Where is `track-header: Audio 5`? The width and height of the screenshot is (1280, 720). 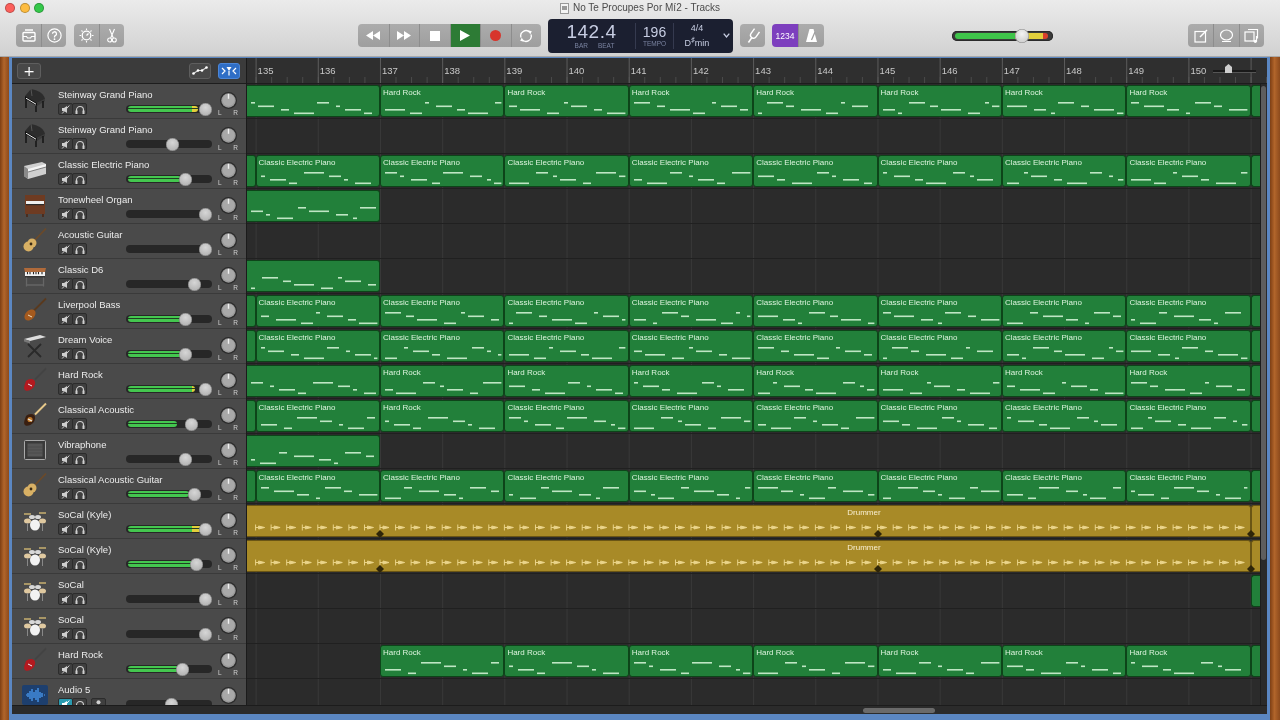
track-header: Audio 5 is located at coordinates (129, 692).